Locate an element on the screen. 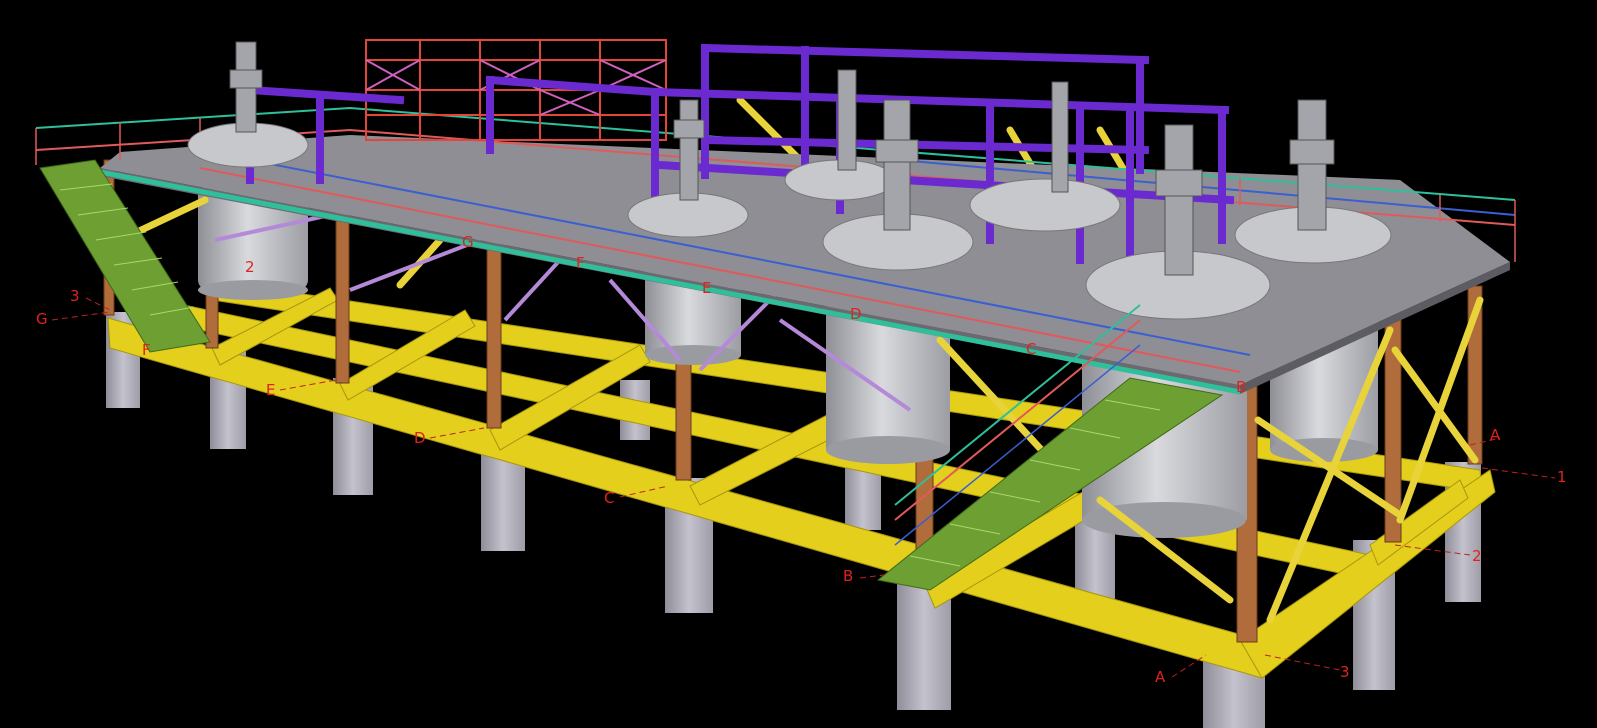 The width and height of the screenshot is (1597, 728). grid-label-d-front: D is located at coordinates (420, 438).